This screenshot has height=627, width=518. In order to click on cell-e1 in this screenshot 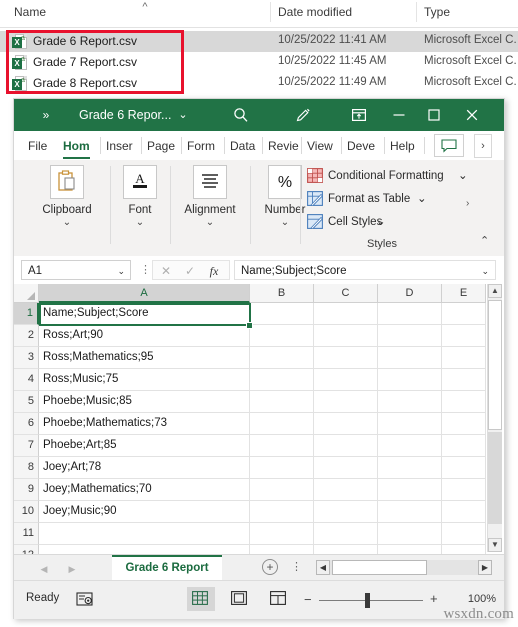, I will do `click(464, 314)`.